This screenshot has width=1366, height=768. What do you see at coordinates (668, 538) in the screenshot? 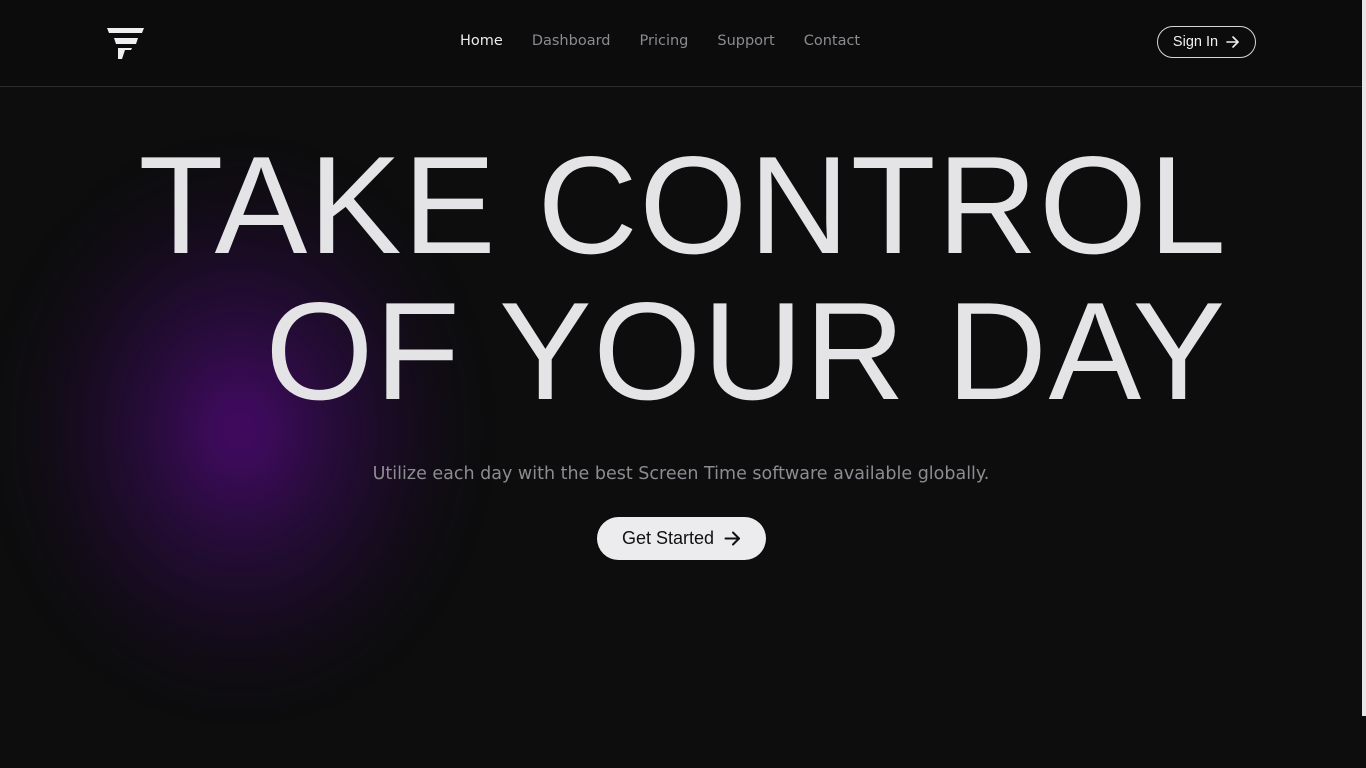
I see `get-started-label: Get Started` at bounding box center [668, 538].